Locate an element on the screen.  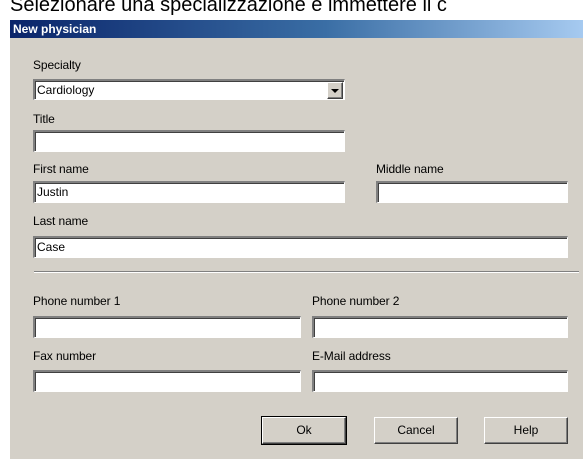
first-name-label: First name is located at coordinates (61, 169).